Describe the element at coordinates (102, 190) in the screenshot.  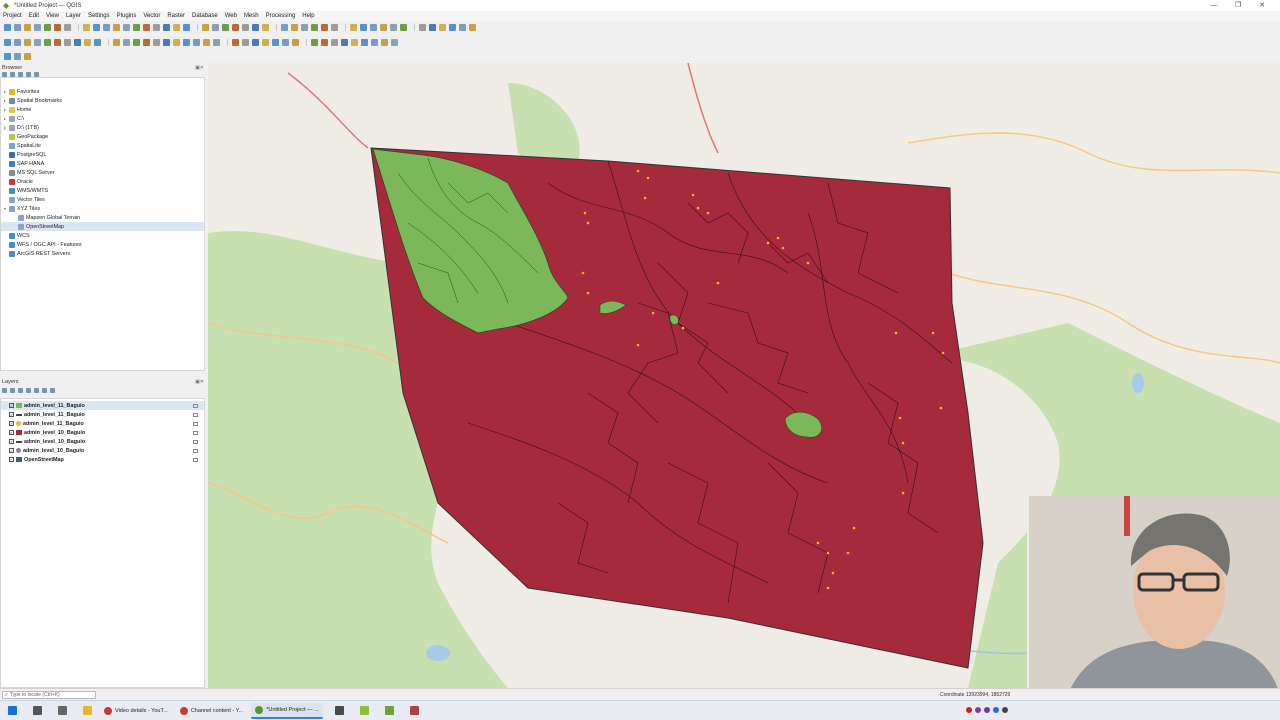
I see `browser-item: WMS/WMTS` at that location.